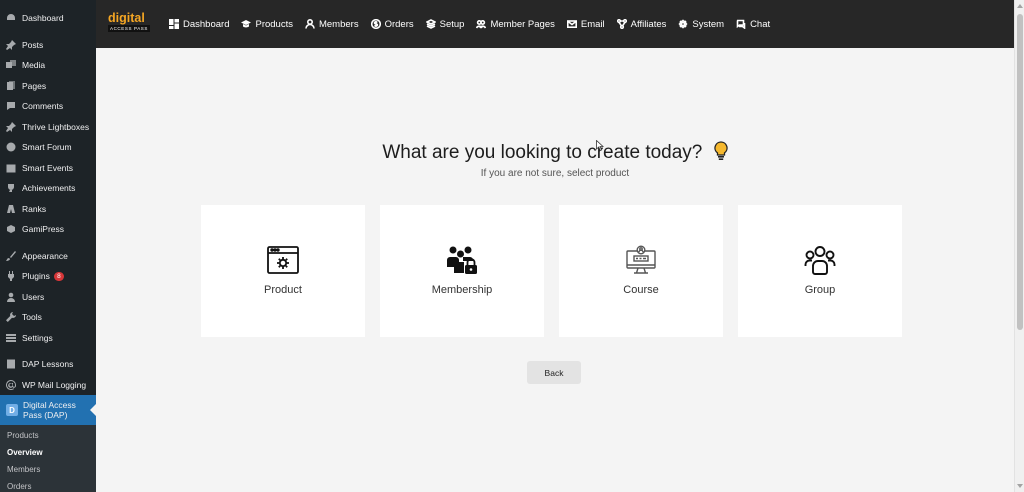 The height and width of the screenshot is (492, 1024). What do you see at coordinates (1020, 486) in the screenshot?
I see `scroll-down-arrow-icon` at bounding box center [1020, 486].